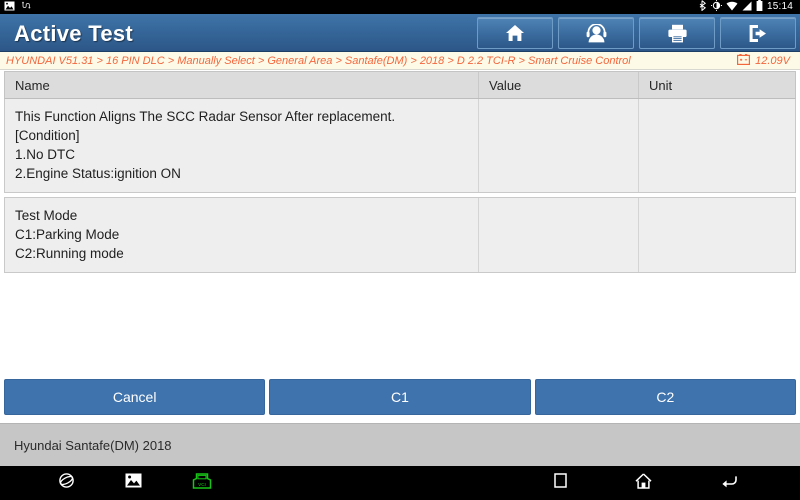 Image resolution: width=800 pixels, height=500 pixels. I want to click on system-clock: 15:14, so click(779, 6).